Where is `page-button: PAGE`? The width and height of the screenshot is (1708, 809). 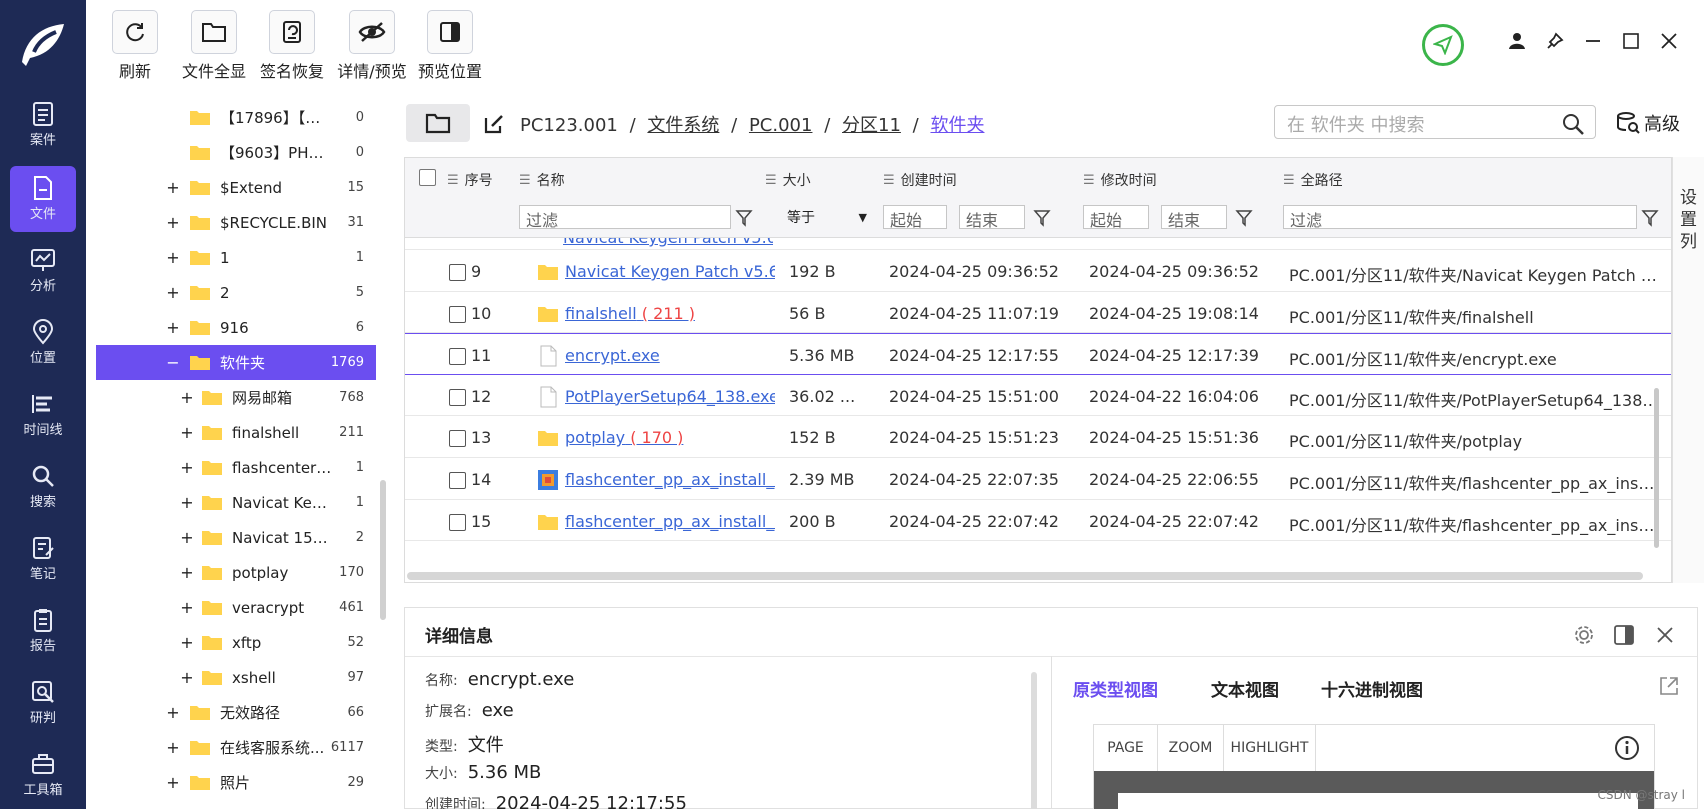
page-button: PAGE is located at coordinates (1126, 748).